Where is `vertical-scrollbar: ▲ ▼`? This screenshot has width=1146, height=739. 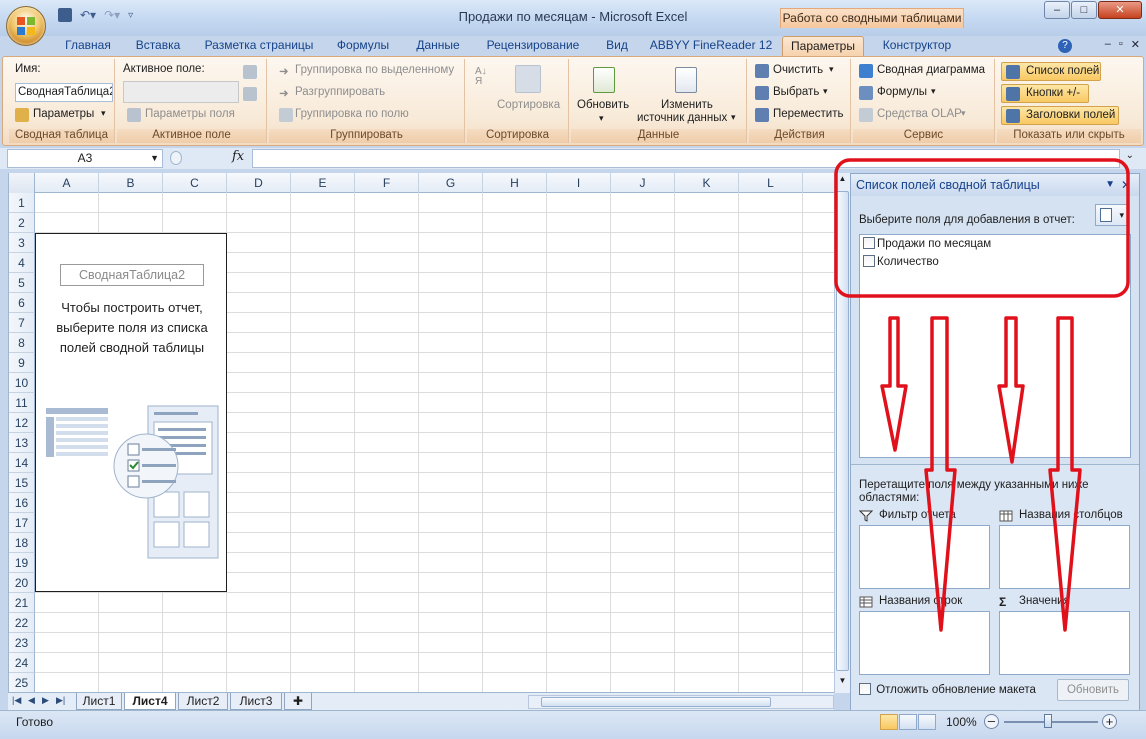
vertical-scrollbar: ▲ ▼ is located at coordinates (842, 433).